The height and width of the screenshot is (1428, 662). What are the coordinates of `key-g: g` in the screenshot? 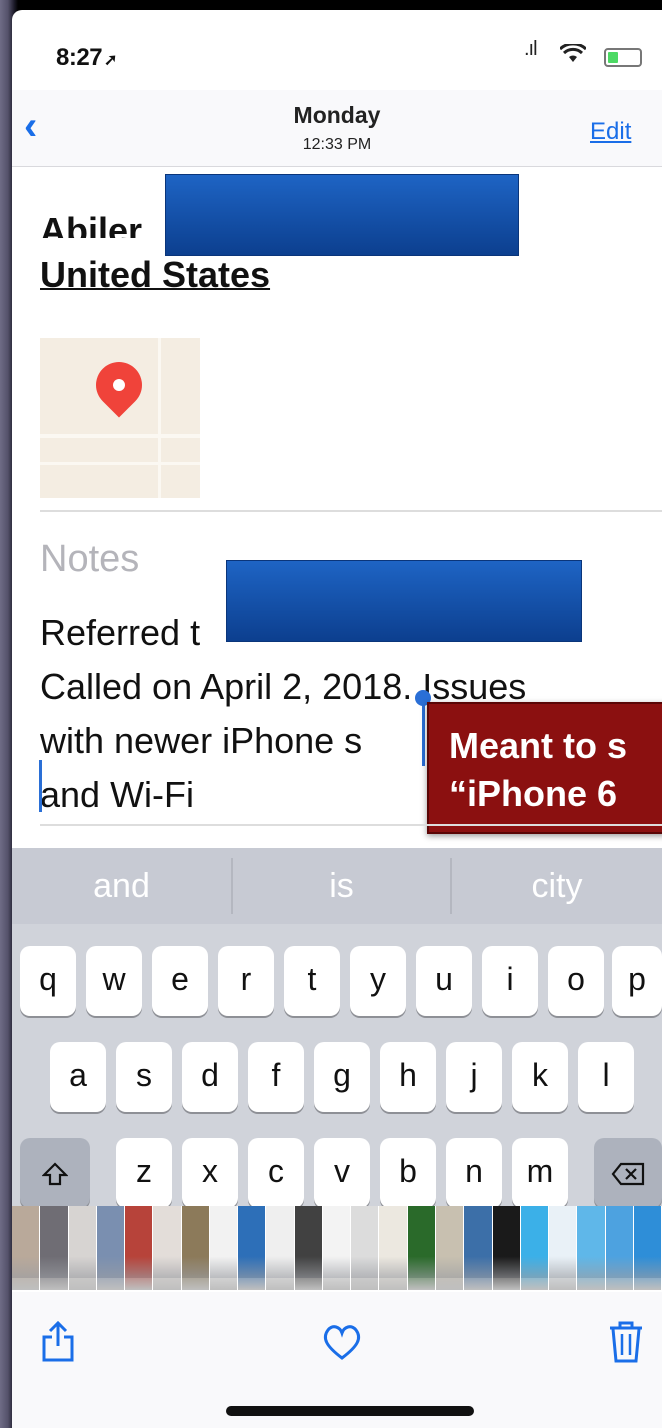 It's located at (342, 1077).